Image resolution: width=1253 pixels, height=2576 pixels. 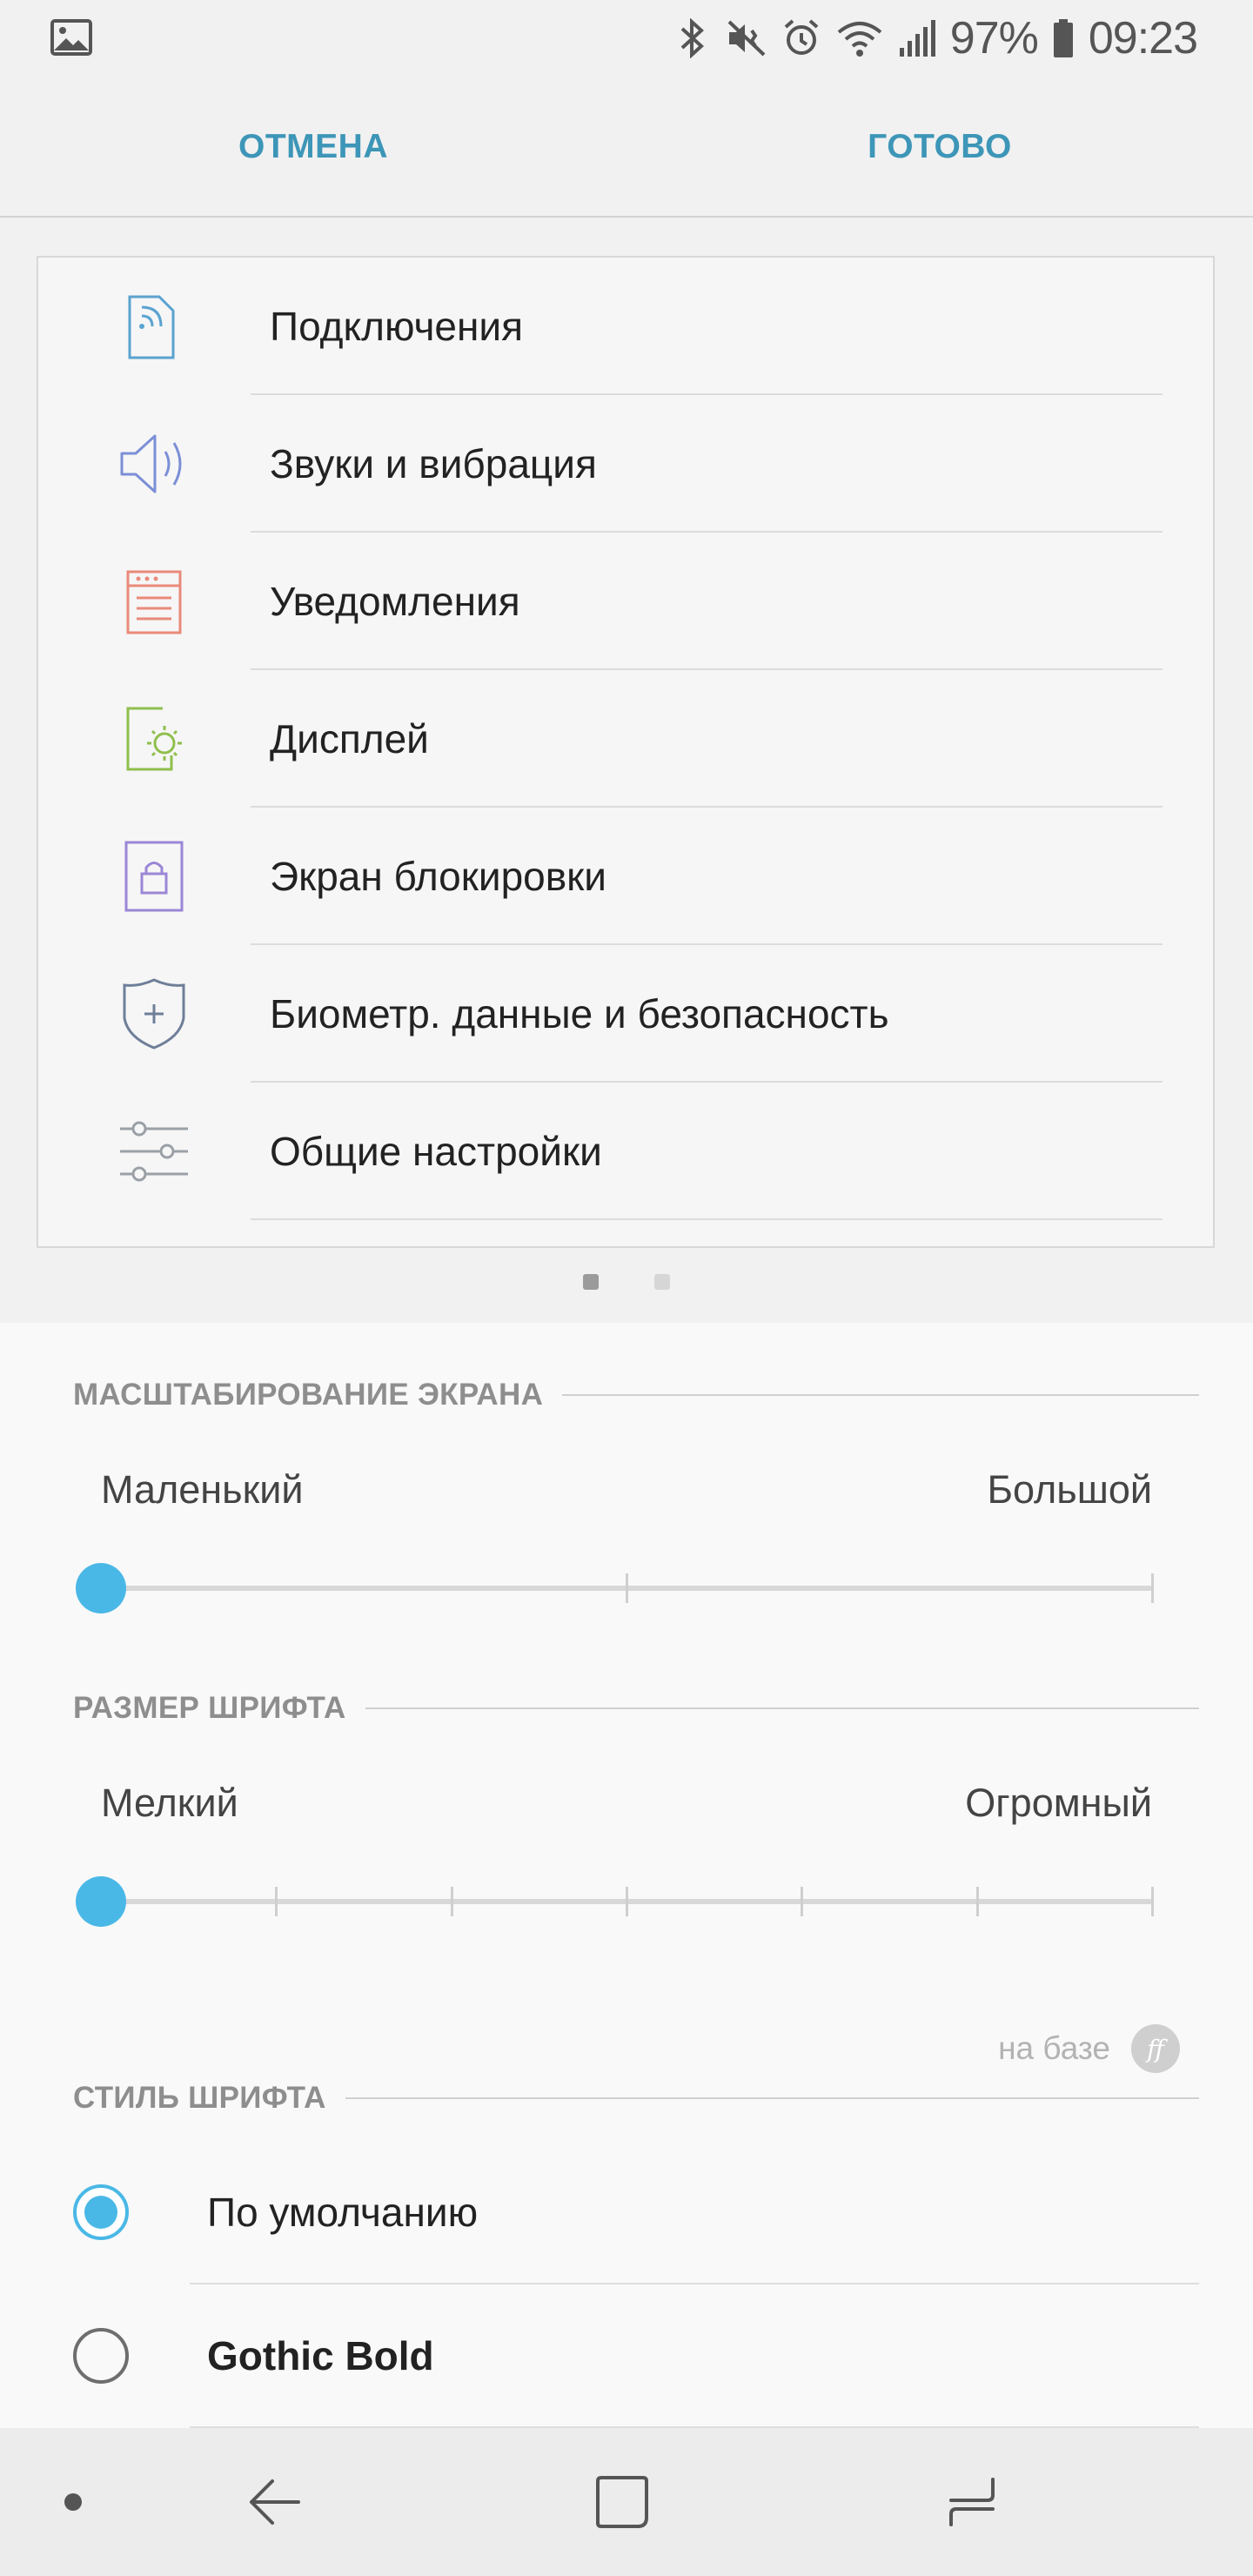 What do you see at coordinates (313, 147) in the screenshot?
I see `cancel-button: ОТМЕНА` at bounding box center [313, 147].